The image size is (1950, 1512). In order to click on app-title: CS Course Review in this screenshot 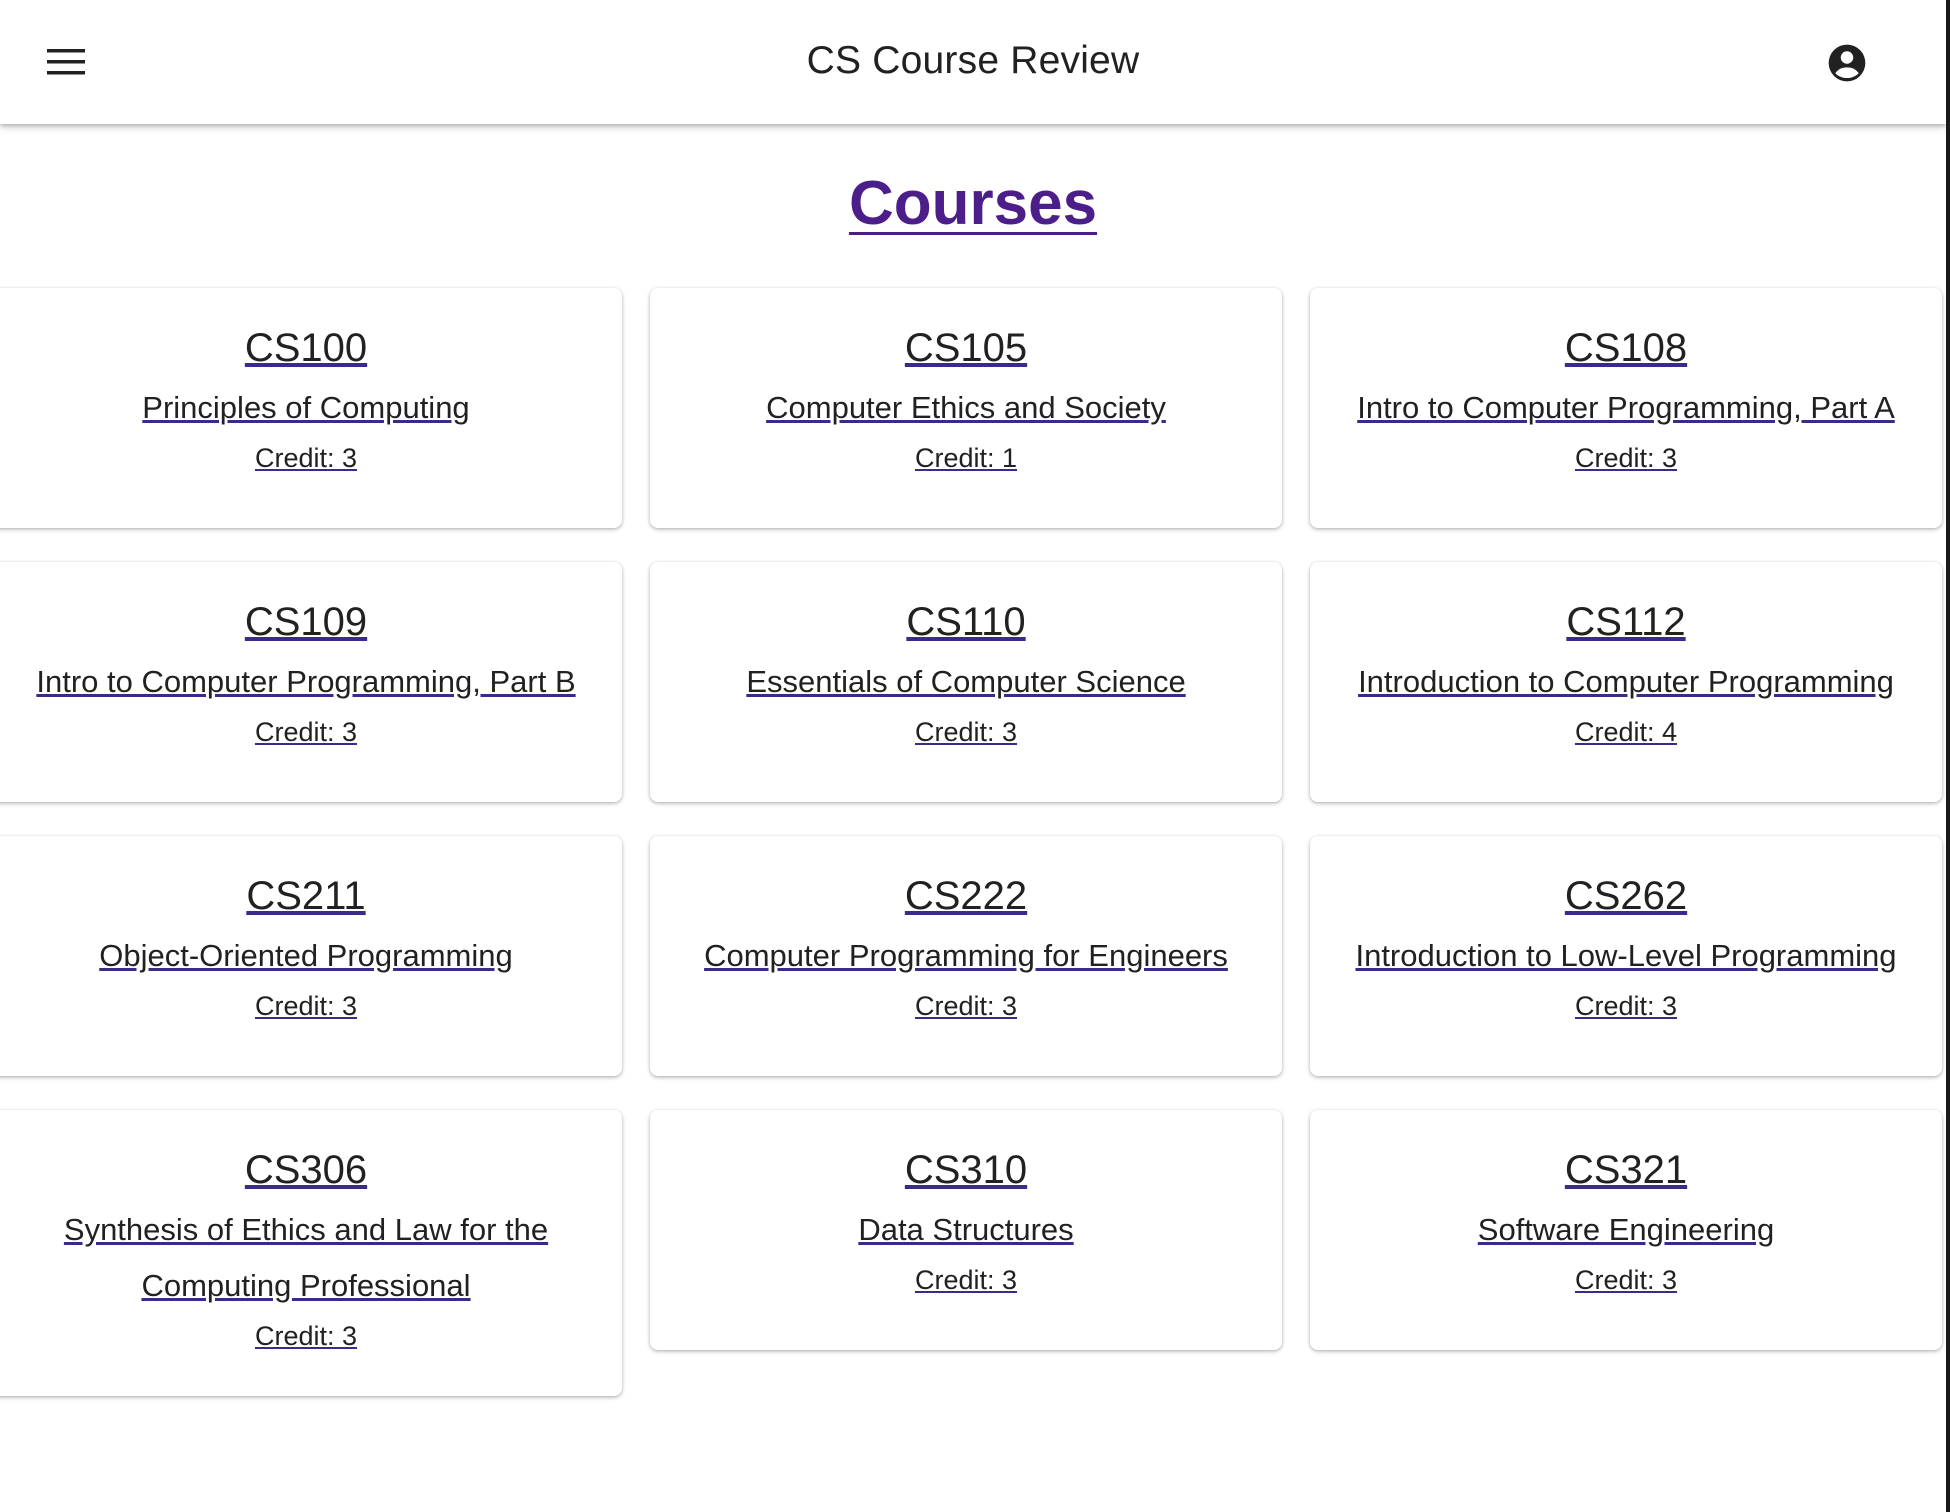, I will do `click(973, 60)`.